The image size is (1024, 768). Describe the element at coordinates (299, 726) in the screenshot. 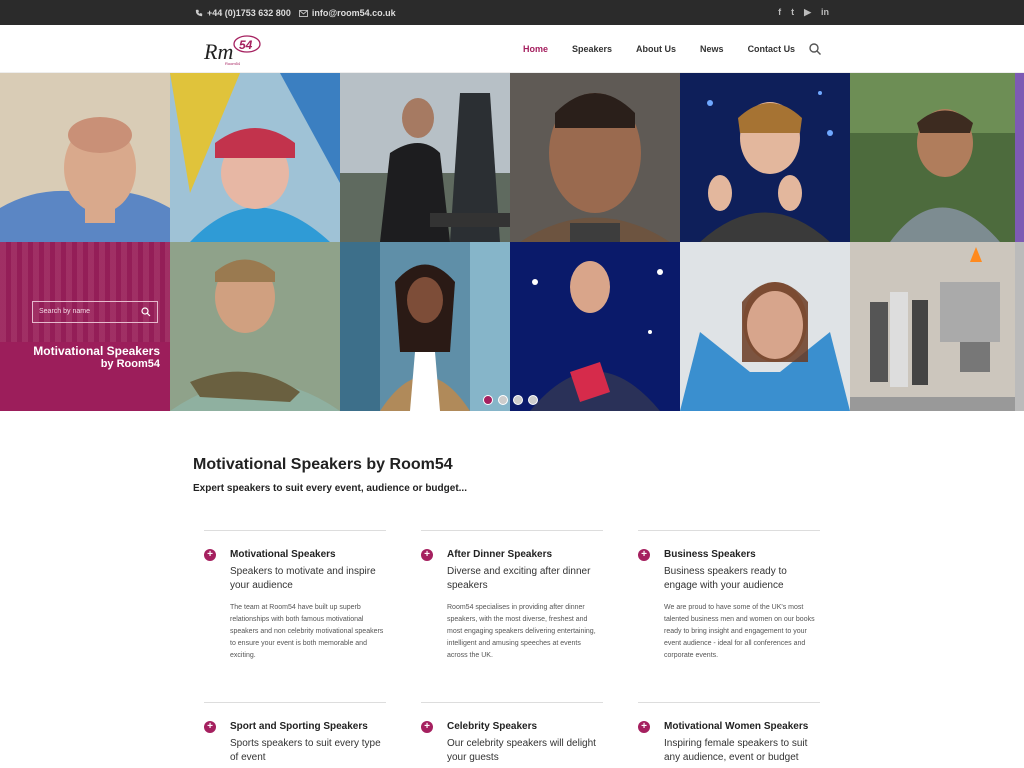

I see `card-title: Sport and Sporting Speakers` at that location.